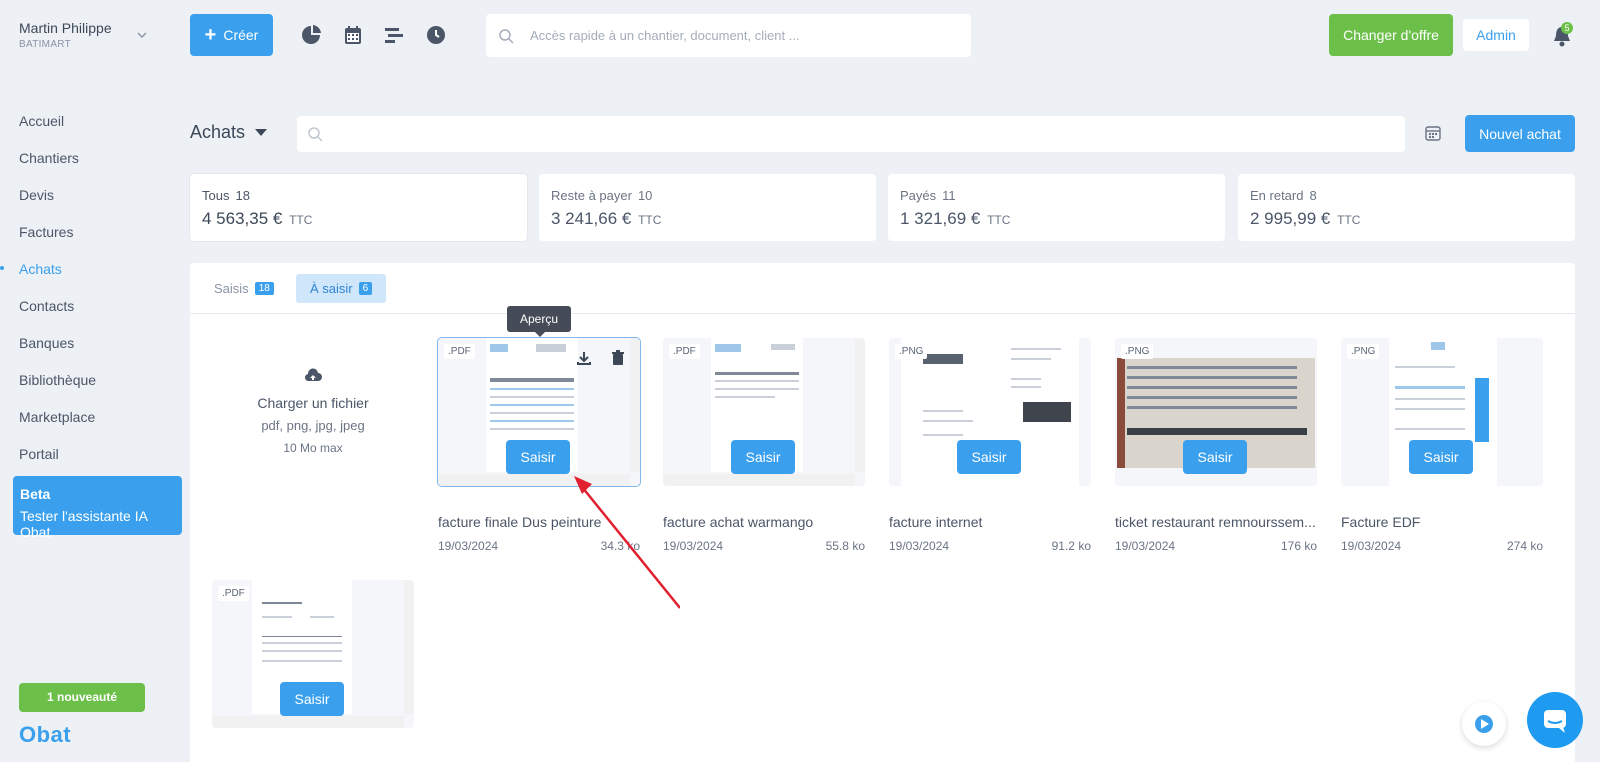 The image size is (1600, 762). What do you see at coordinates (264, 288) in the screenshot?
I see `tab-count-badge: 18` at bounding box center [264, 288].